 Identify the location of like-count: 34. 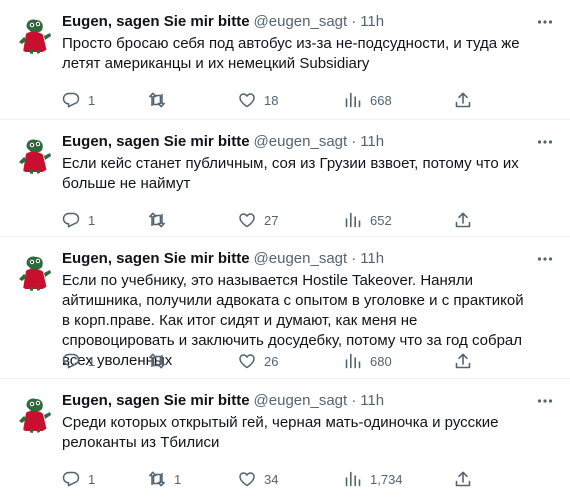
(271, 479).